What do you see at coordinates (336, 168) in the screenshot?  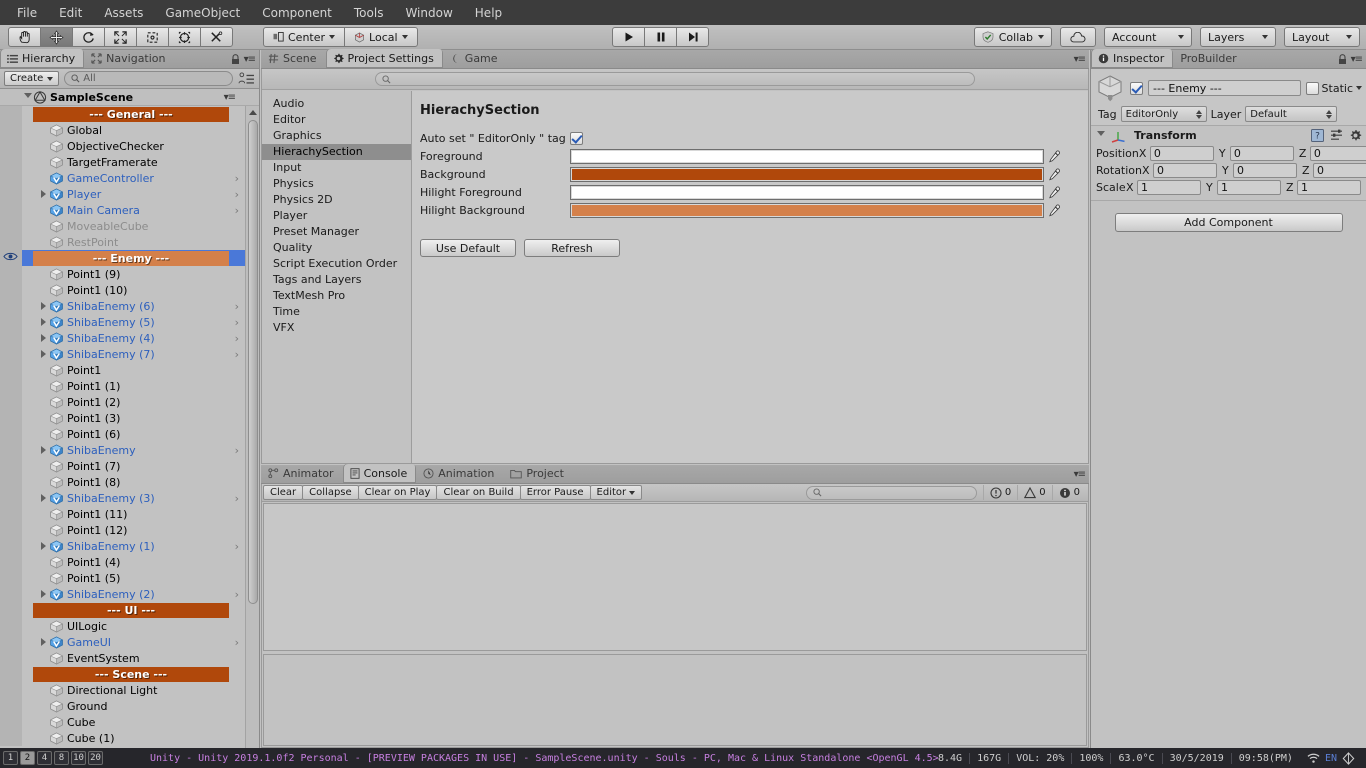 I see `settings-category-input: Input` at bounding box center [336, 168].